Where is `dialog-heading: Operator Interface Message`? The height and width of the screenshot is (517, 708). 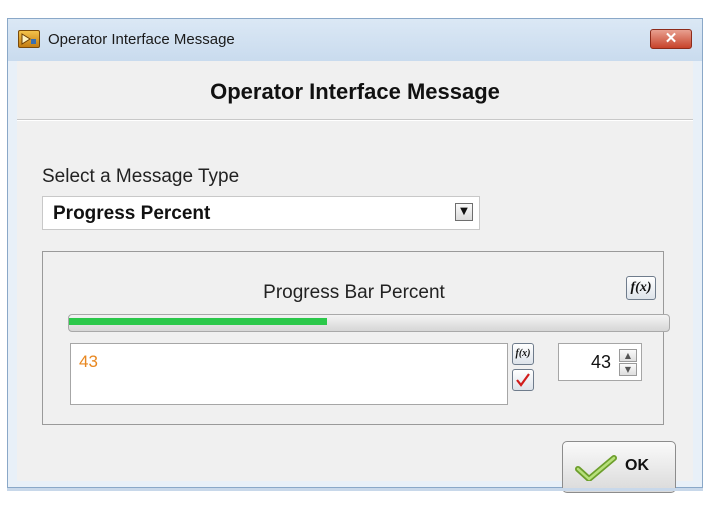 dialog-heading: Operator Interface Message is located at coordinates (355, 91).